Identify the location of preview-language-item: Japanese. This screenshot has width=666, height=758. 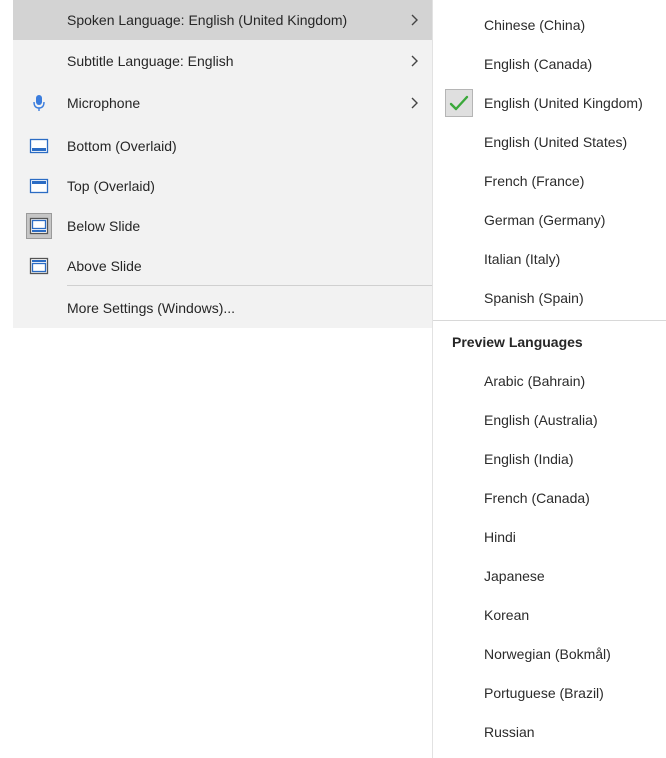
(549, 575).